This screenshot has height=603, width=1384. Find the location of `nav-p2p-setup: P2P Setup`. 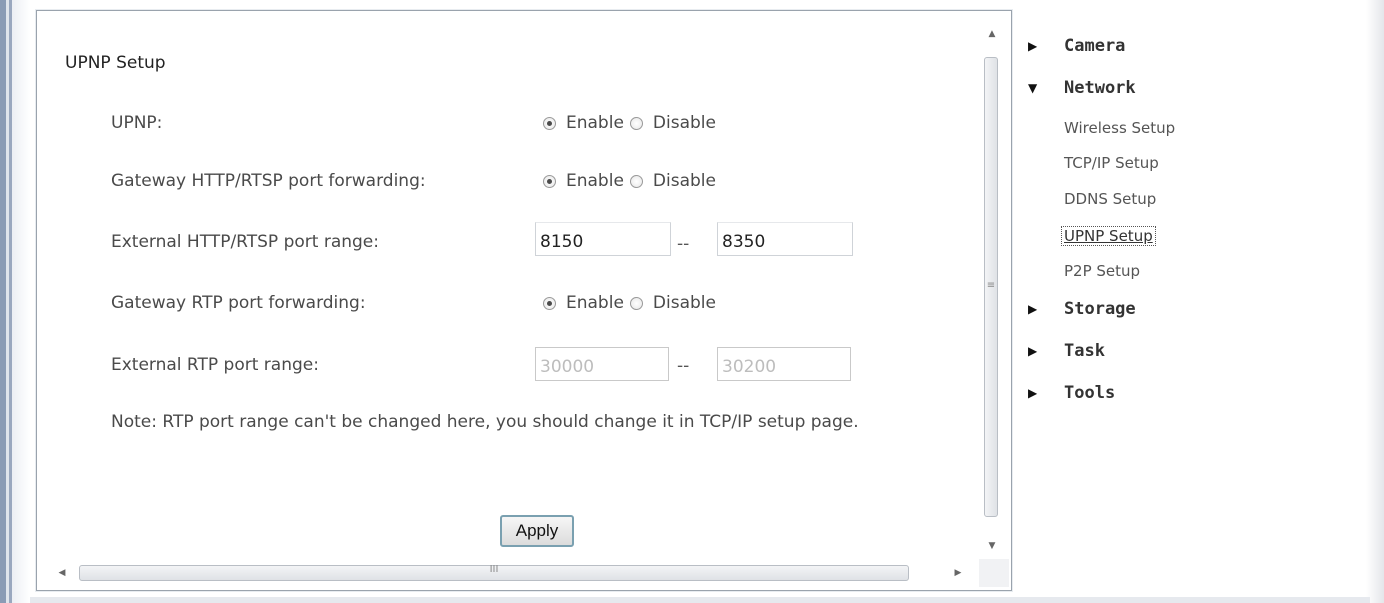

nav-p2p-setup: P2P Setup is located at coordinates (1102, 271).